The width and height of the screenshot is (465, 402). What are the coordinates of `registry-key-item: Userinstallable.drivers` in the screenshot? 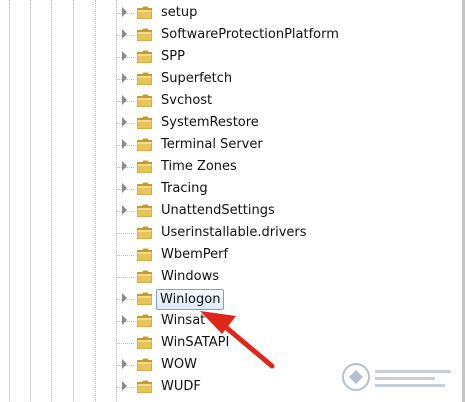 It's located at (231, 233).